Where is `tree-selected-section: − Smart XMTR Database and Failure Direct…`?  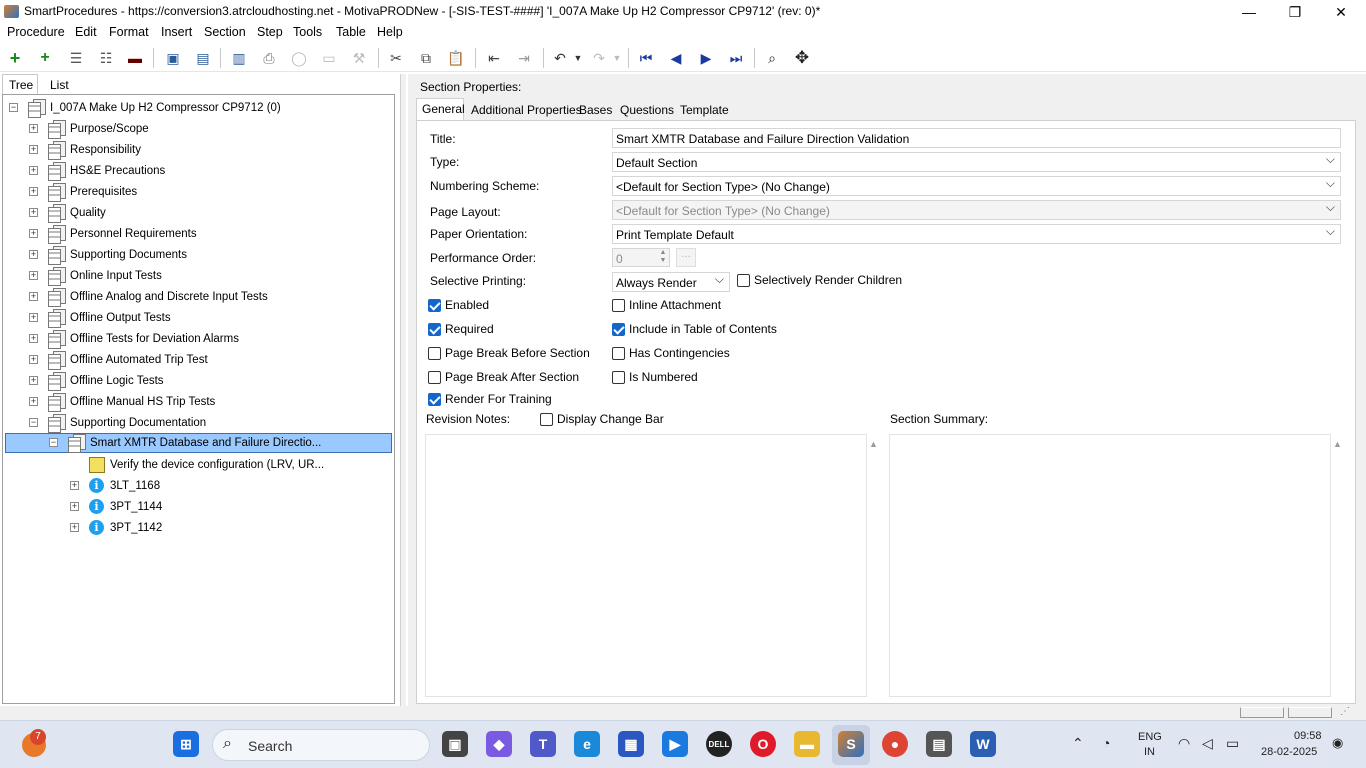 tree-selected-section: − Smart XMTR Database and Failure Direct… is located at coordinates (198, 443).